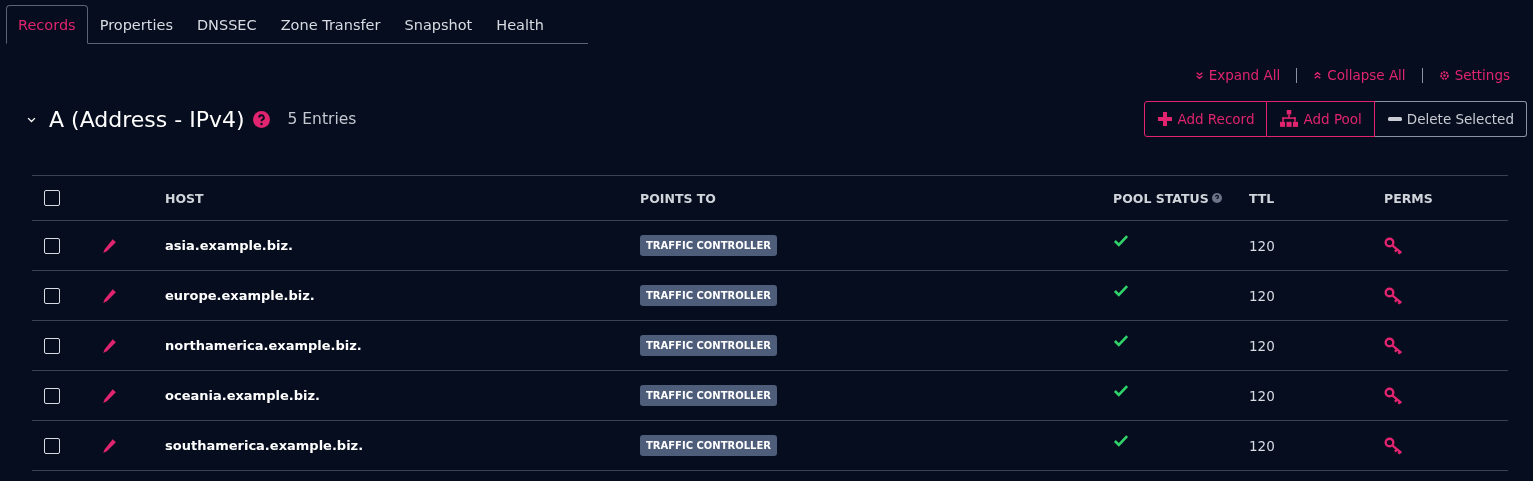  Describe the element at coordinates (1408, 198) in the screenshot. I see `column-header: PERMS` at that location.